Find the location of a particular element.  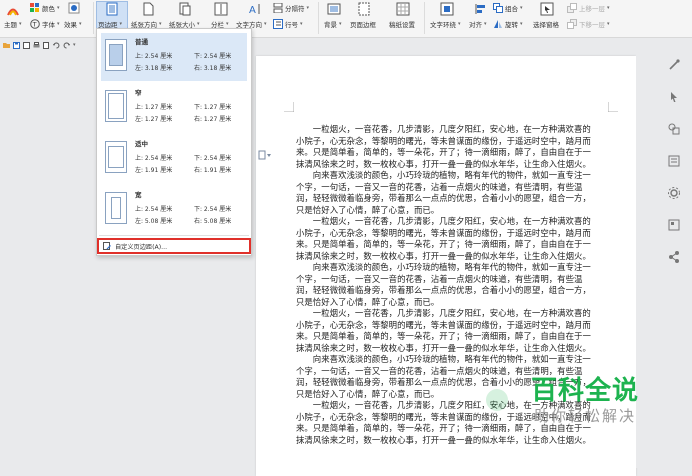

send-backward-button: 下移一层 ▾ is located at coordinates (588, 24).